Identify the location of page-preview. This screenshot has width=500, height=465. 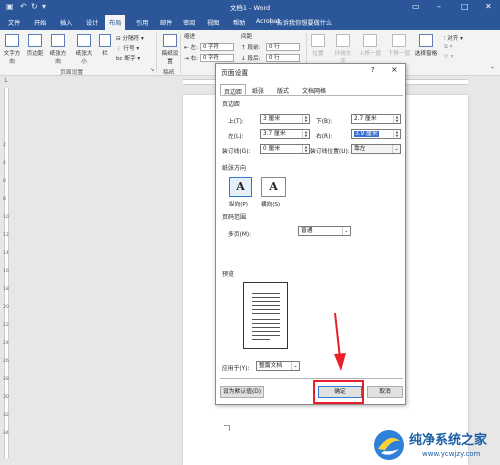
(265, 315).